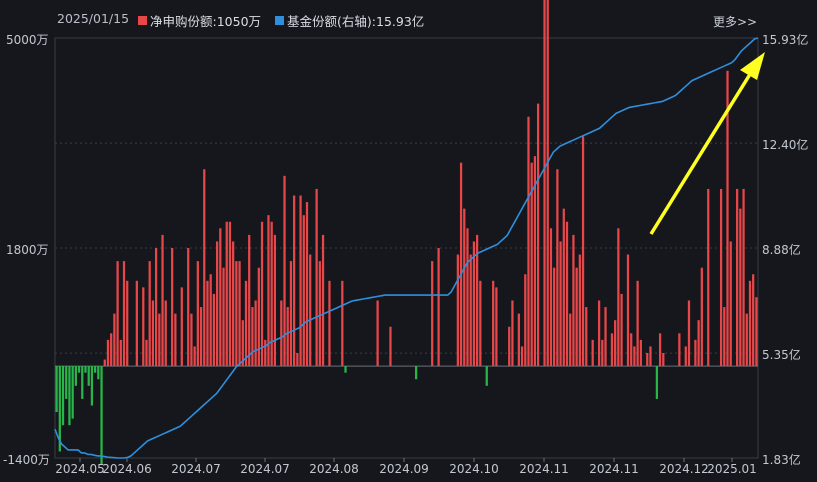 This screenshot has height=482, width=817. Describe the element at coordinates (732, 469) in the screenshot. I see `x-tick-label: 2025.01` at that location.